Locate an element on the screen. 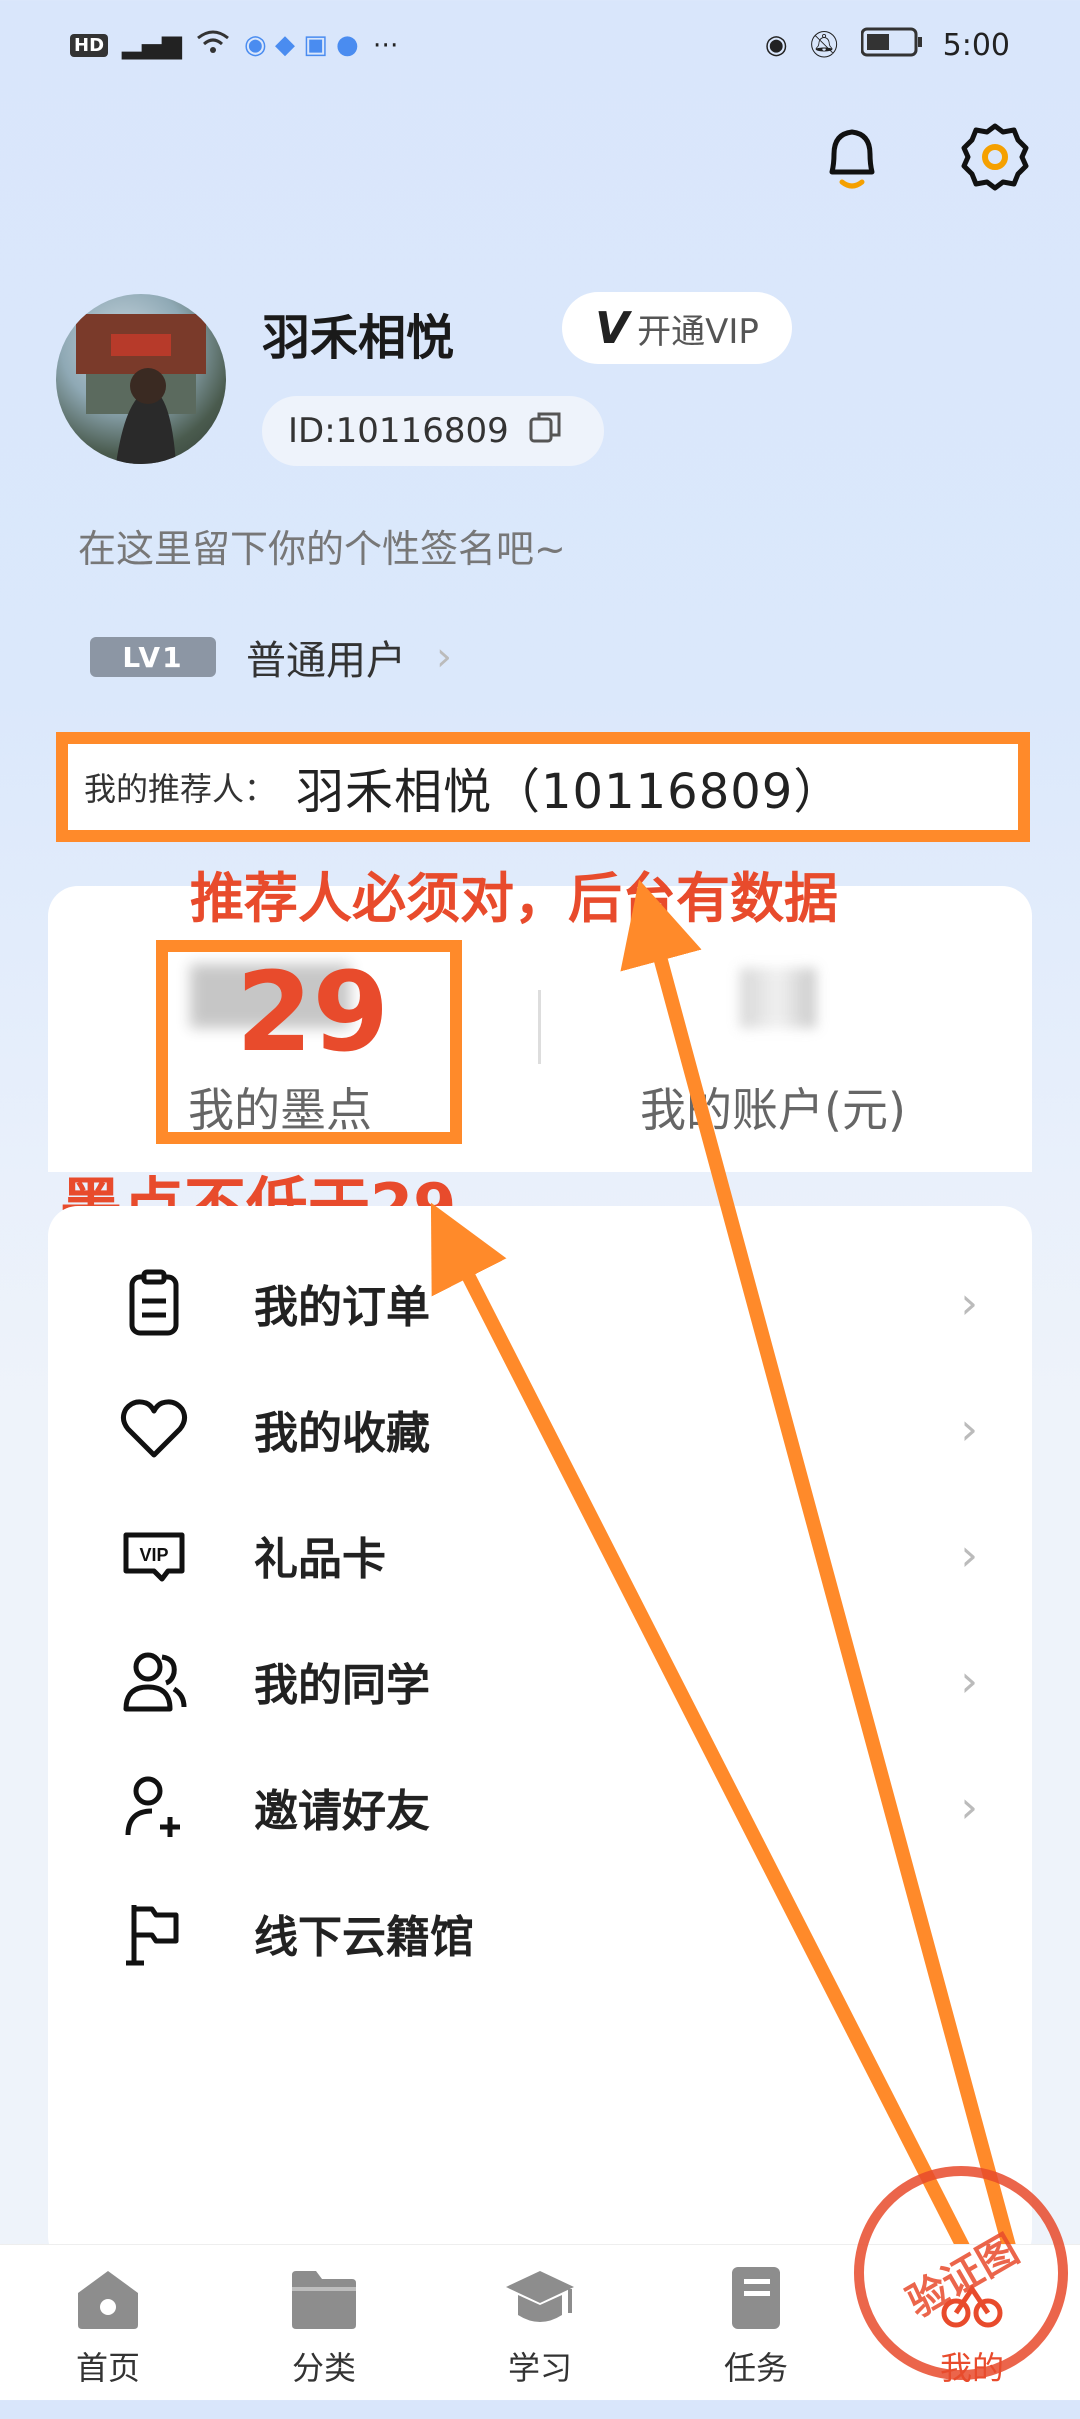  nav-tasks-label: 任务 is located at coordinates (755, 2368).